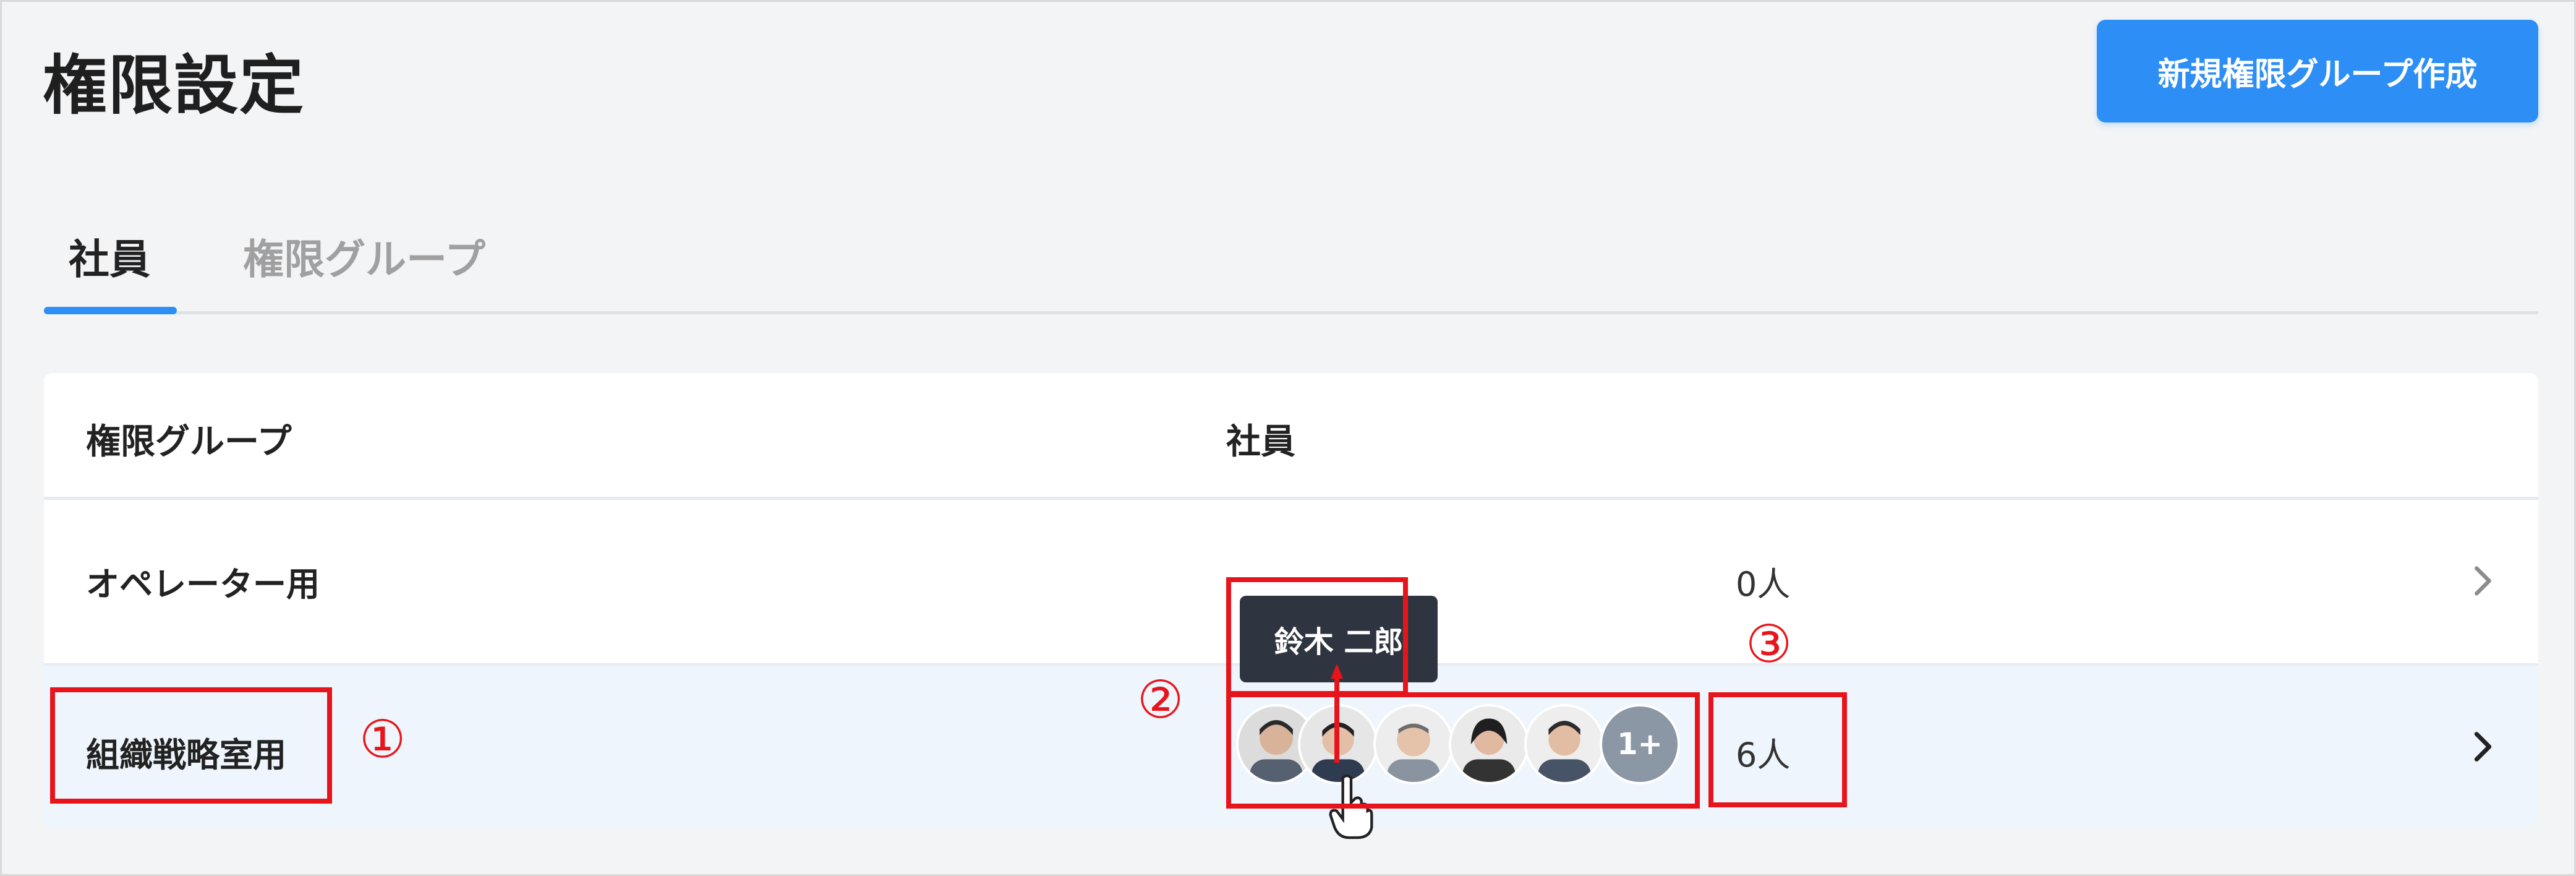  What do you see at coordinates (1291, 264) in the screenshot?
I see `tab-bar: 社員 権限グループ` at bounding box center [1291, 264].